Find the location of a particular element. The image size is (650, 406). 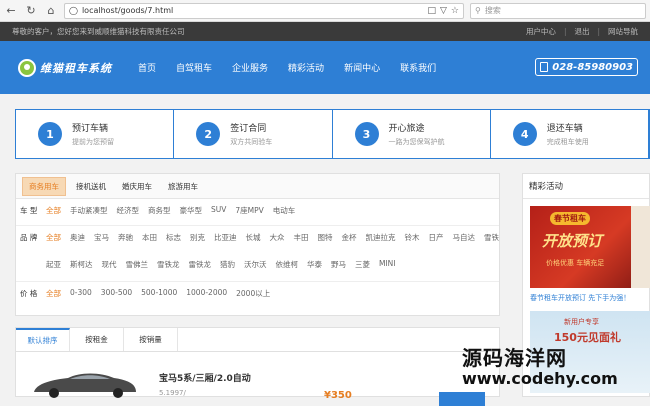

nav-item-self-drive: 自驾租车 is located at coordinates (194, 67).